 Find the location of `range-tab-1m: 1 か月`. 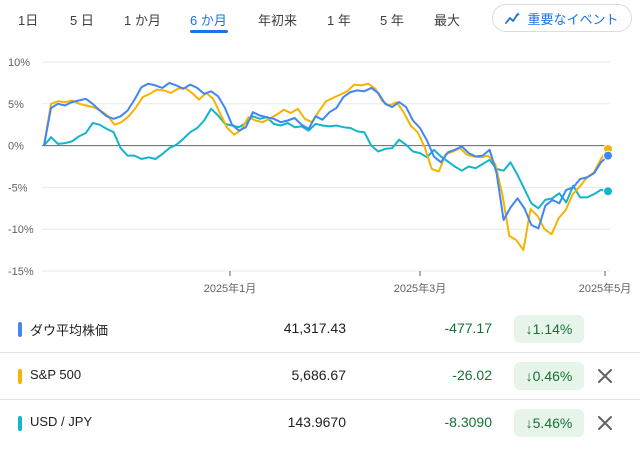

range-tab-1m: 1 か月 is located at coordinates (142, 19).